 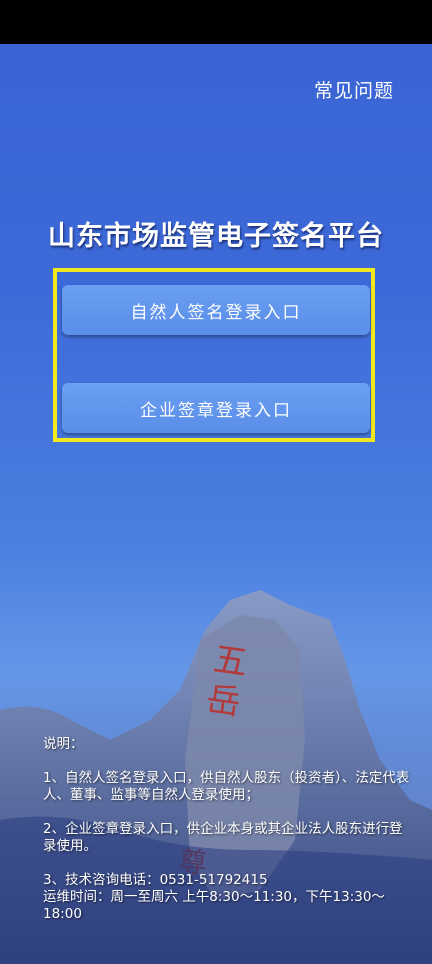 I want to click on enterprise-login-button: 企业签章登录入口, so click(x=216, y=408).